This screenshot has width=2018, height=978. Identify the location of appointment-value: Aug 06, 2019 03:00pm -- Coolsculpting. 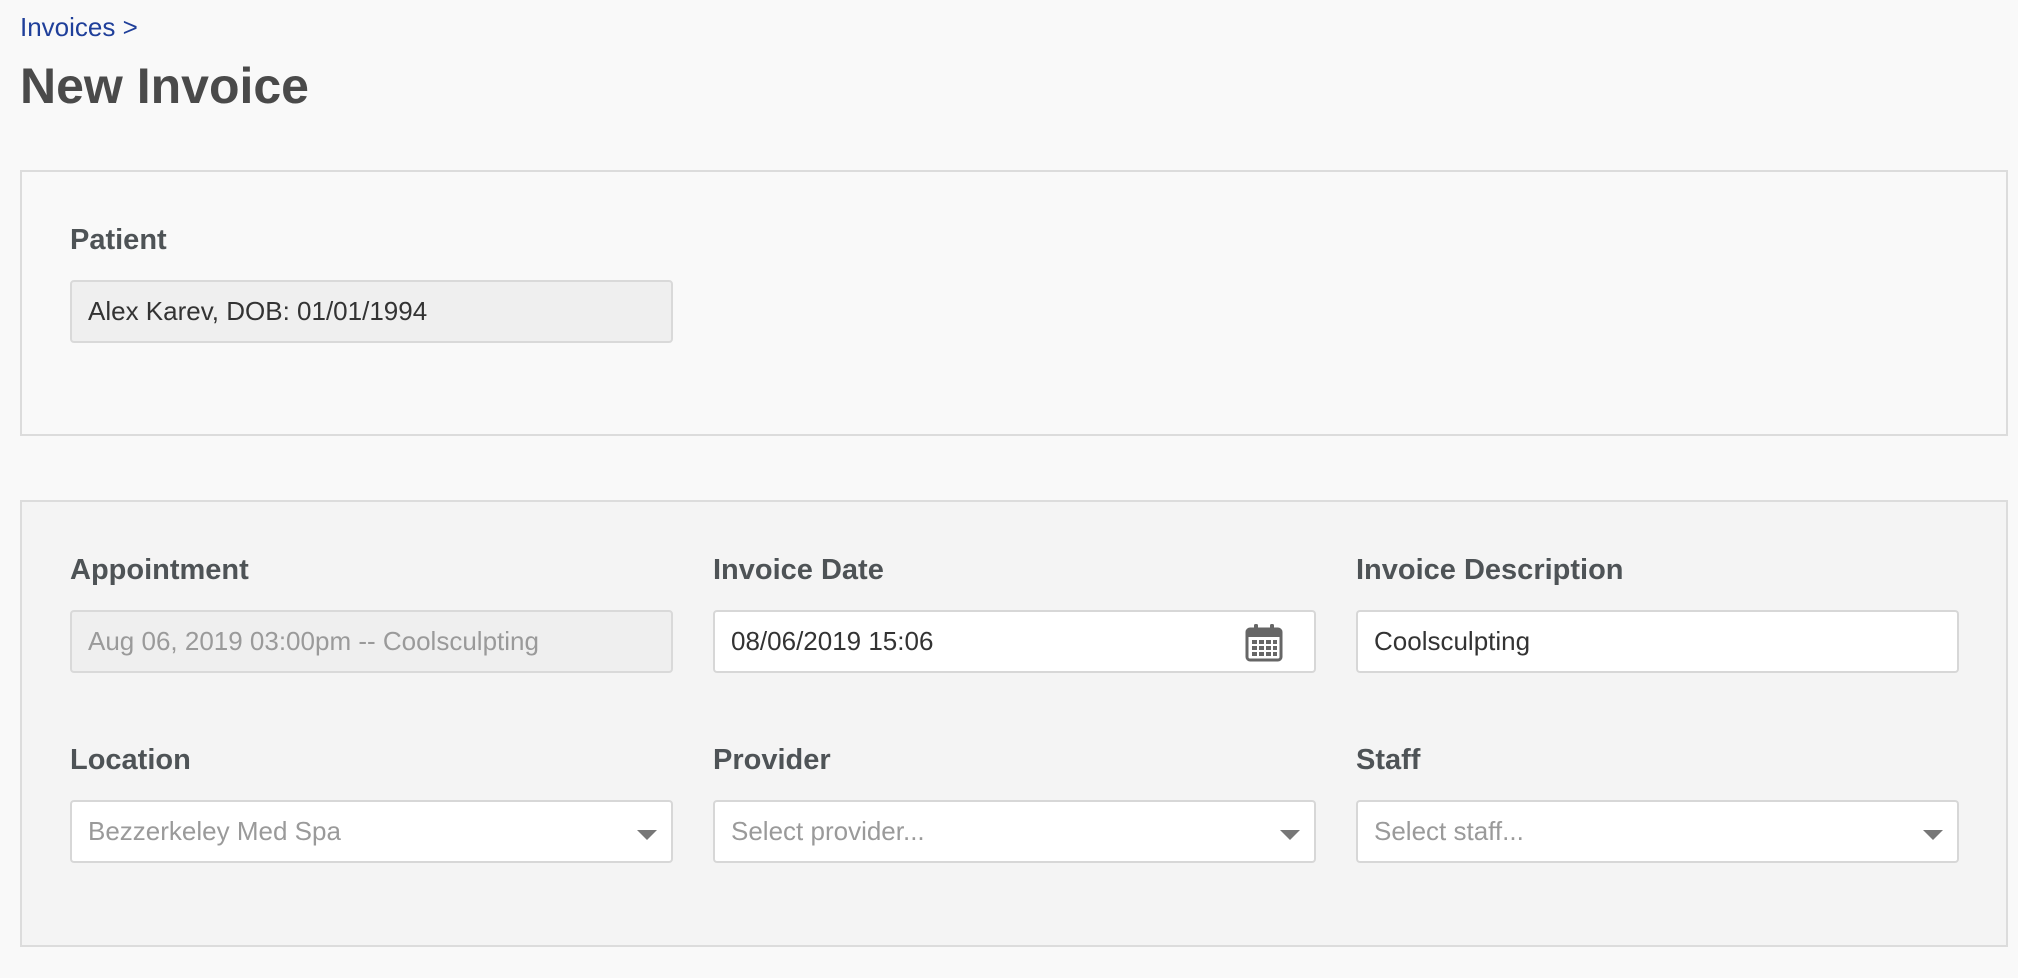
(313, 641).